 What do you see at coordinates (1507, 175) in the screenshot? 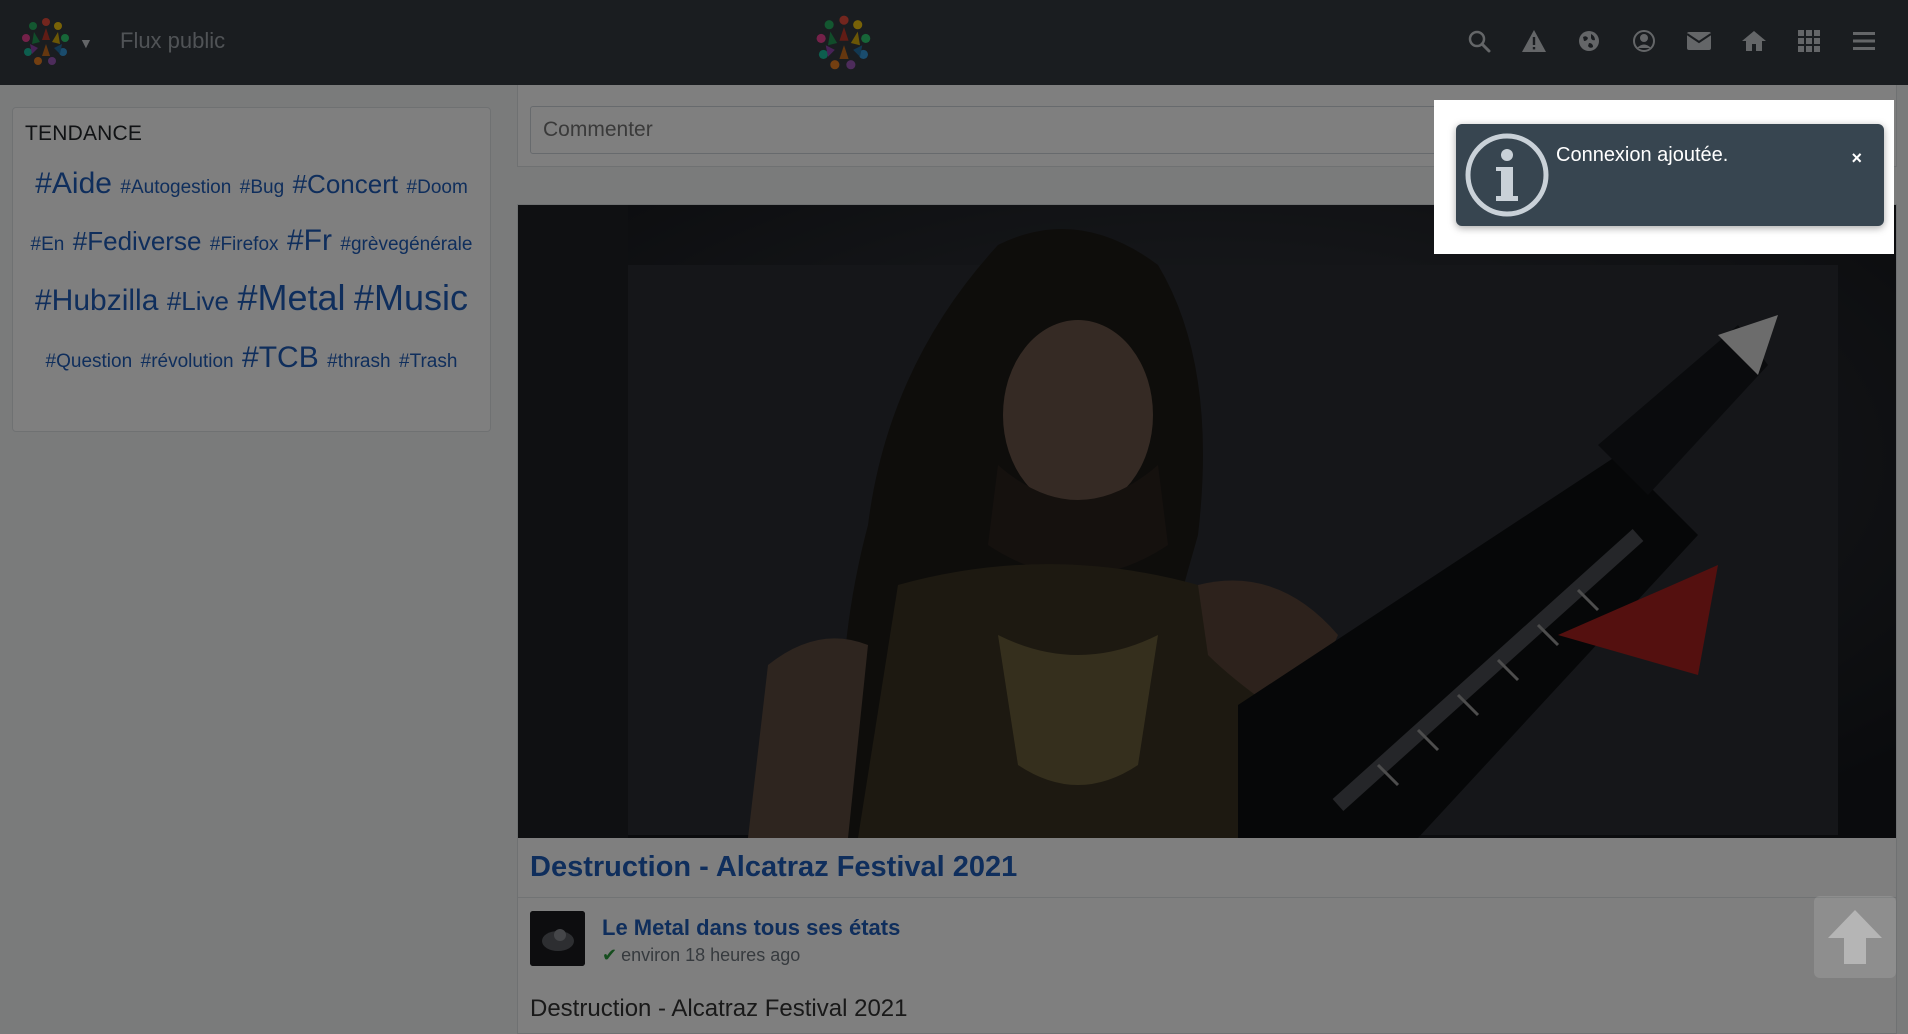
I see `info-icon` at bounding box center [1507, 175].